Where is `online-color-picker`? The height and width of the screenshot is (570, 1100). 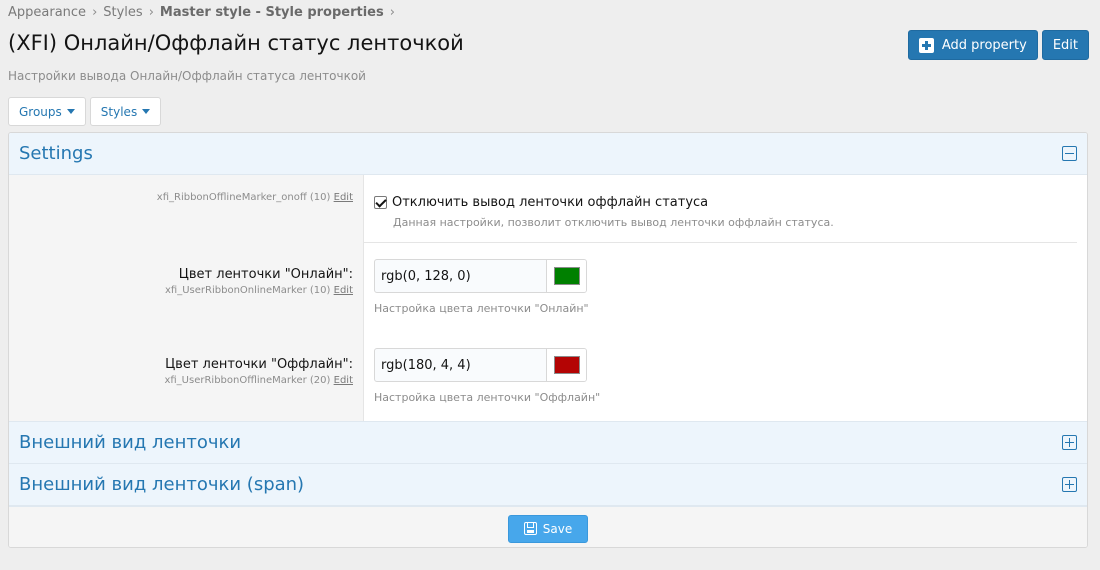
online-color-picker is located at coordinates (566, 276).